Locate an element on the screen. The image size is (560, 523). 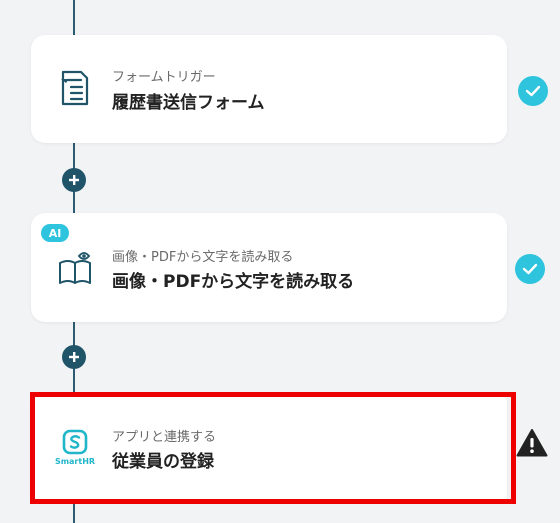
step-title: 画像・PDFから文字を読み取る is located at coordinates (233, 282).